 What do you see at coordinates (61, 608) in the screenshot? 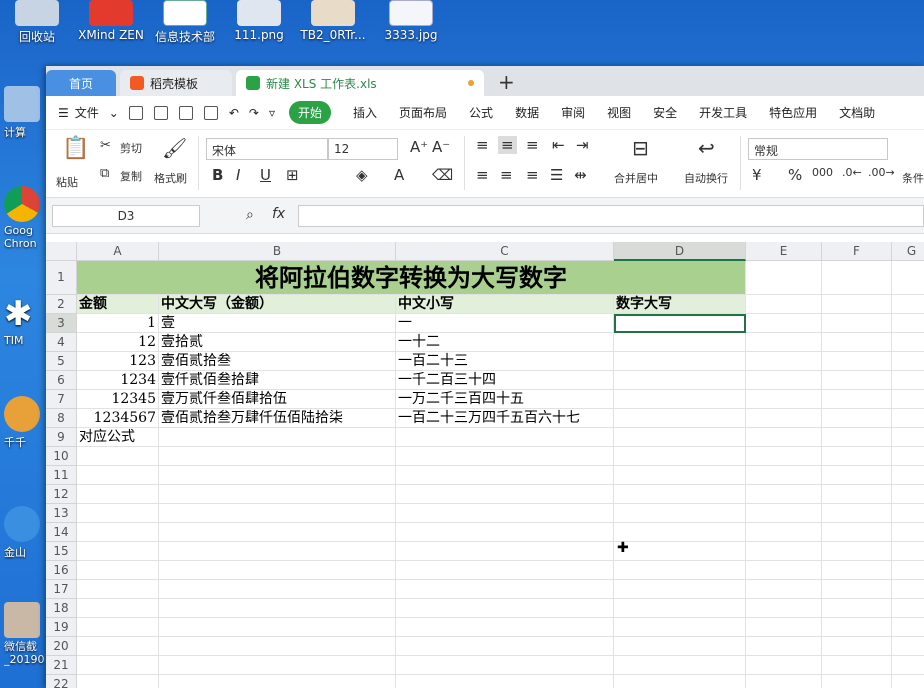
I see `row-header-18: 18` at bounding box center [61, 608].